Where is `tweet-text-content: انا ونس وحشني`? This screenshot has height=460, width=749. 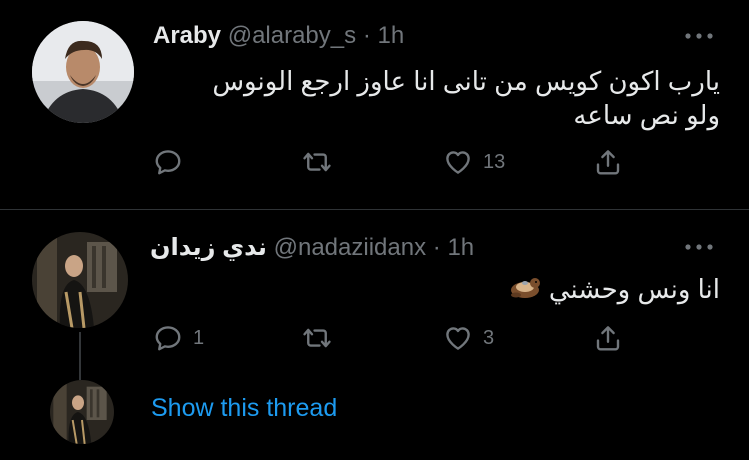
tweet-text-content: انا ونس وحشني is located at coordinates (634, 289).